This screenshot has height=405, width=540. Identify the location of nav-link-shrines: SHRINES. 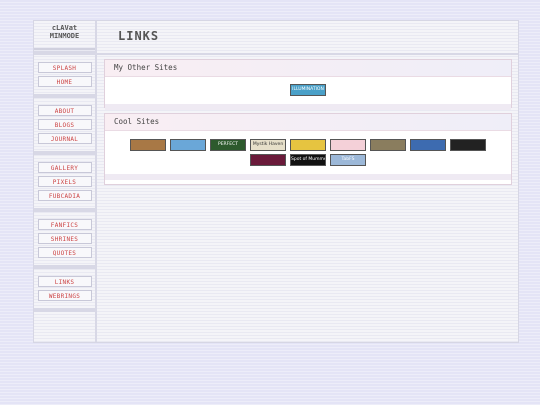
(64, 238).